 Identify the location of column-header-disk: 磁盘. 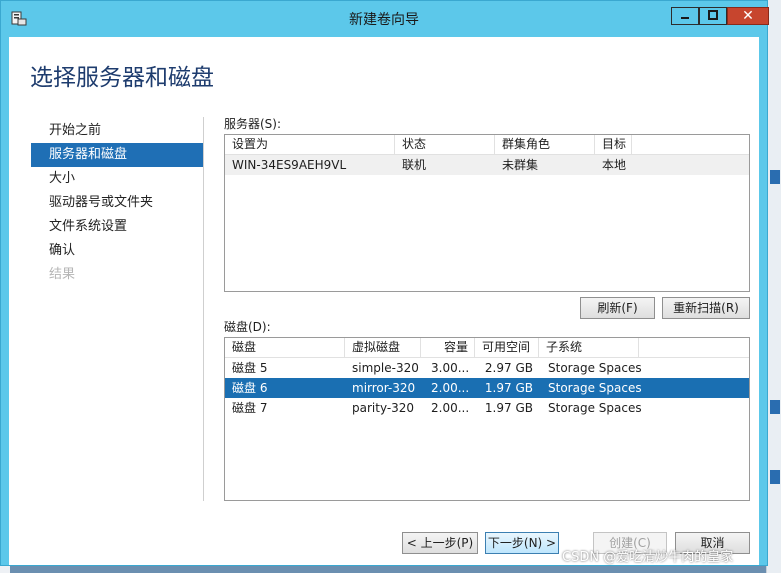
(285, 347).